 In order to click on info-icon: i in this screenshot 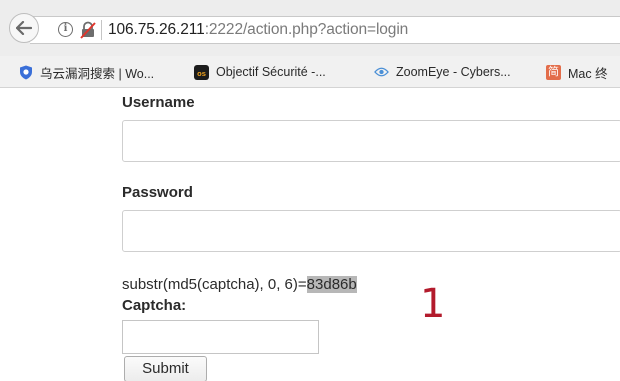, I will do `click(65, 29)`.